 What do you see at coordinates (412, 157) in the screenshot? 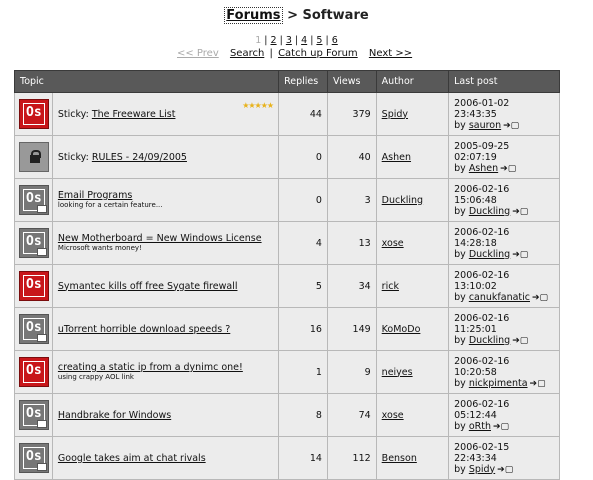
I see `author-cell: Ashen` at bounding box center [412, 157].